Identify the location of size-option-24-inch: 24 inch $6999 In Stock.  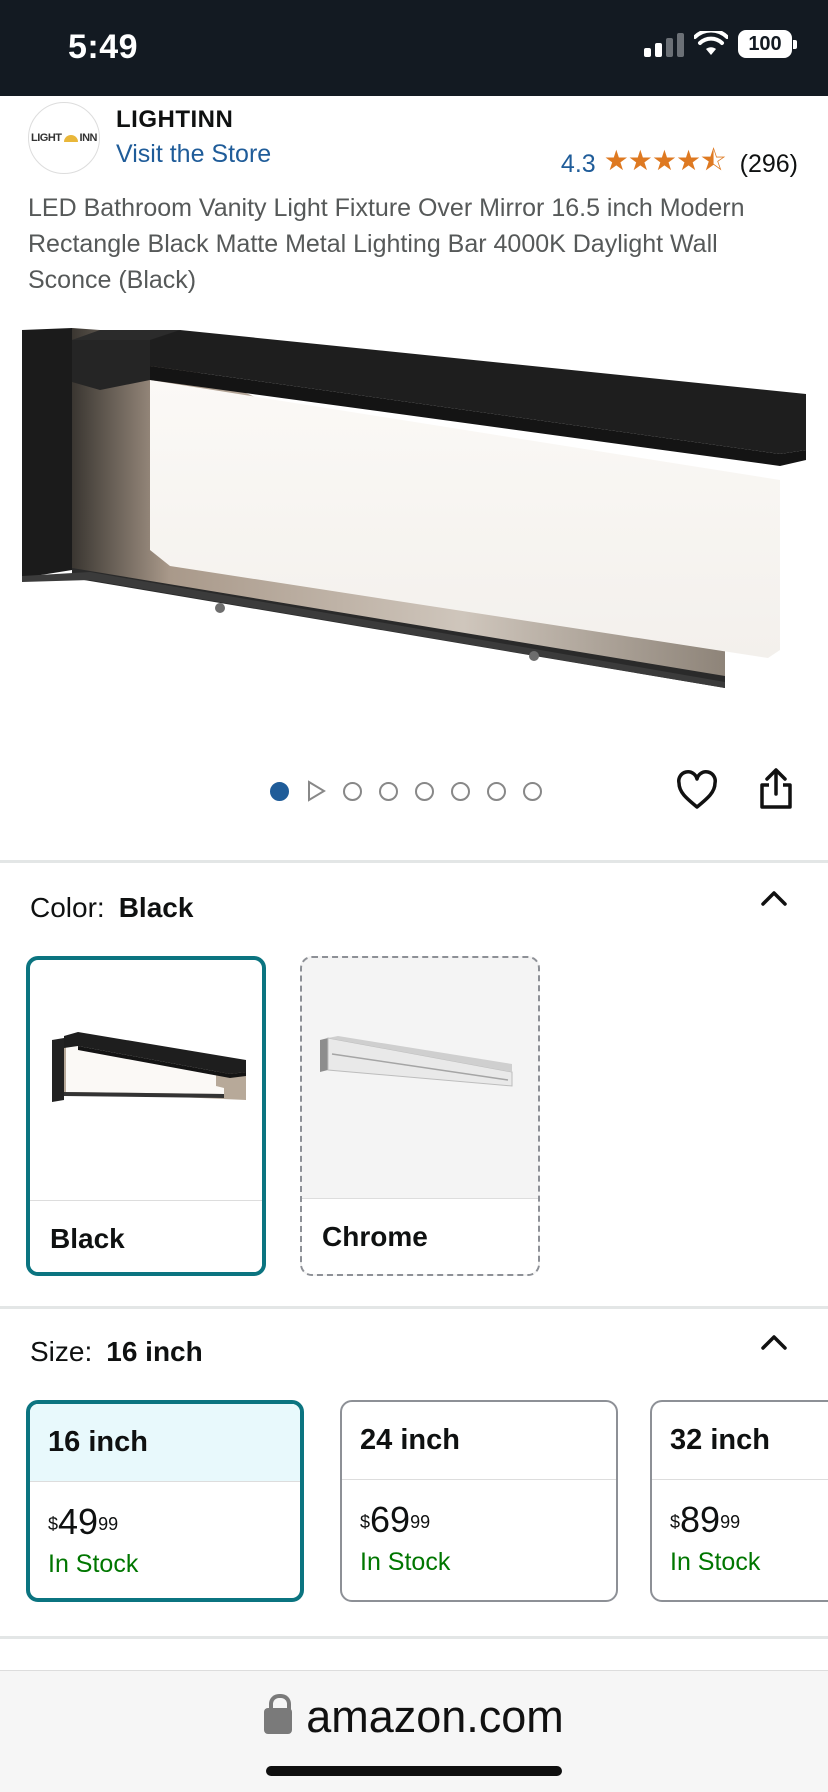
(479, 1501).